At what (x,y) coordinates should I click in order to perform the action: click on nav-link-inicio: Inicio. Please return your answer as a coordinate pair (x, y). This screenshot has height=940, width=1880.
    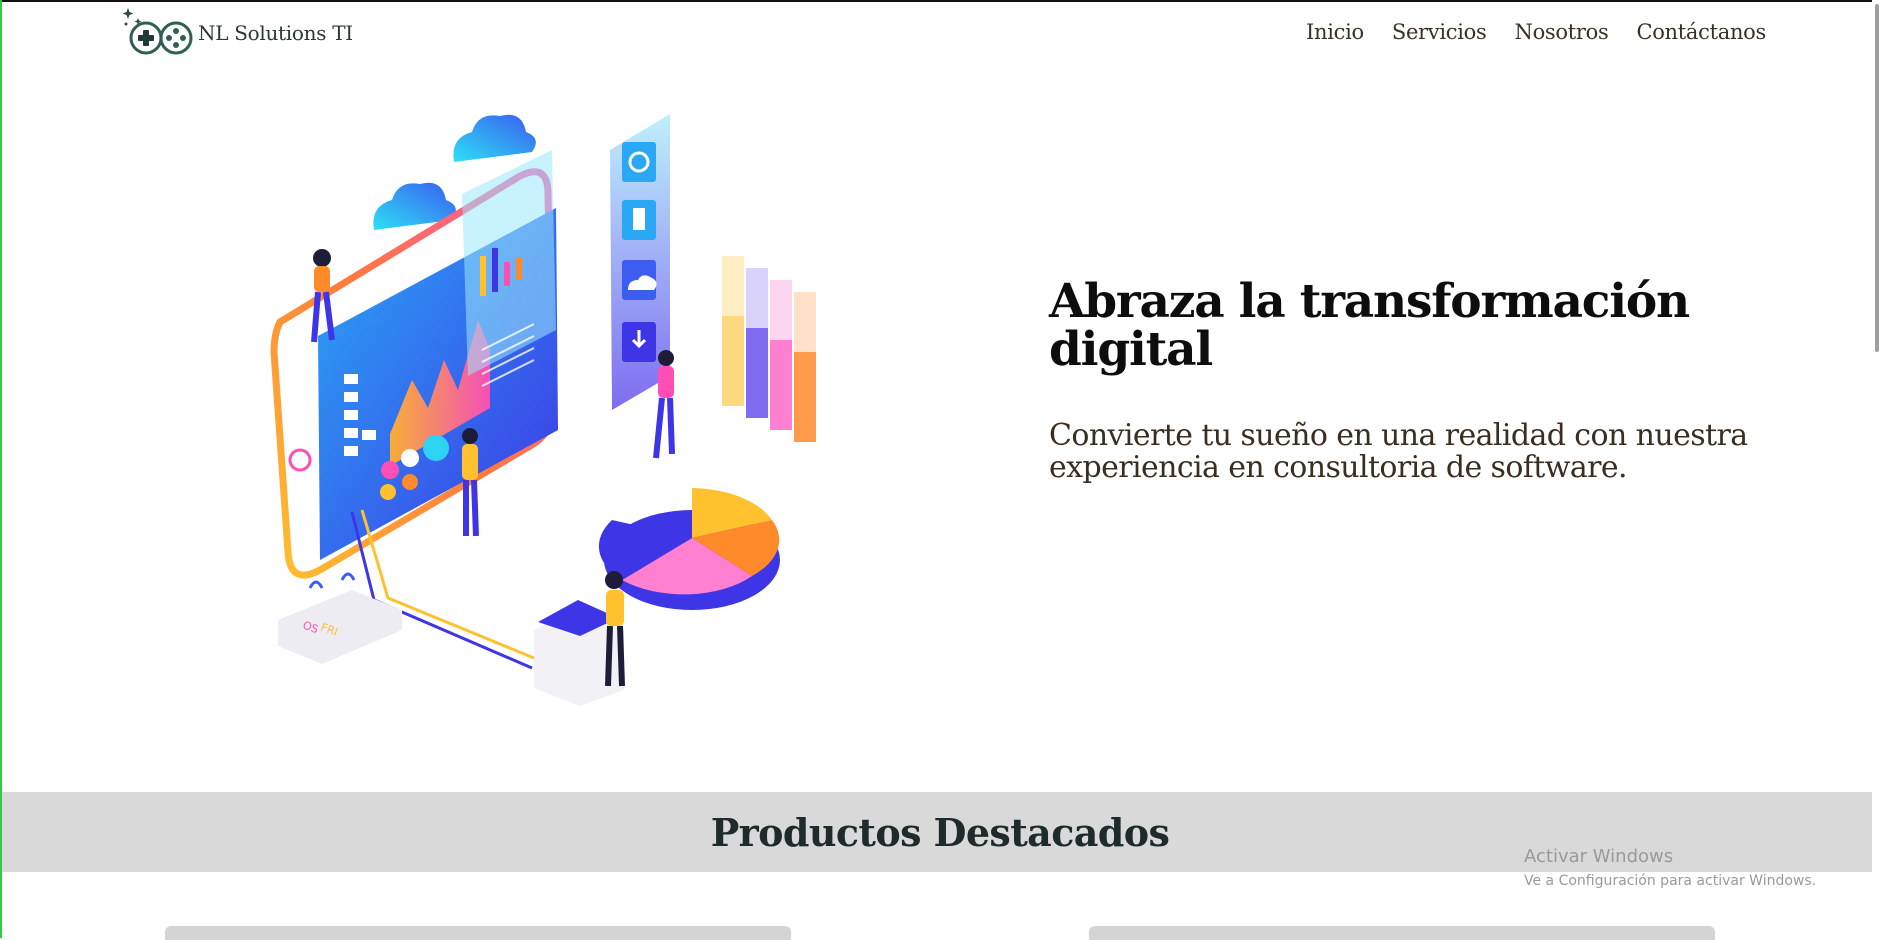
    Looking at the image, I should click on (1335, 32).